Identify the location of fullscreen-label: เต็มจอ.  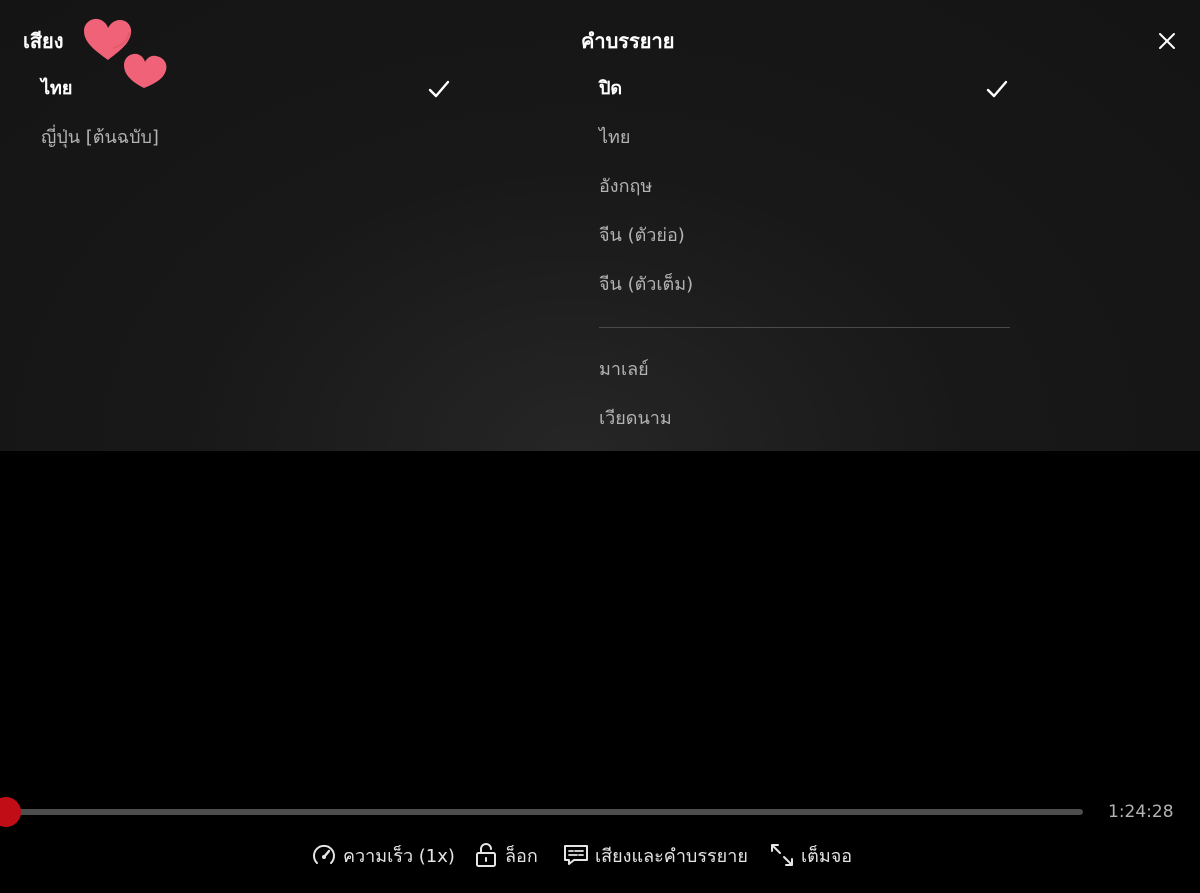
(827, 856).